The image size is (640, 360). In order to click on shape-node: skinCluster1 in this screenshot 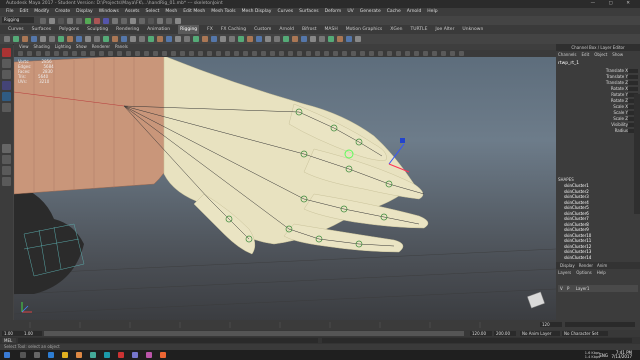, I will do `click(576, 185)`.